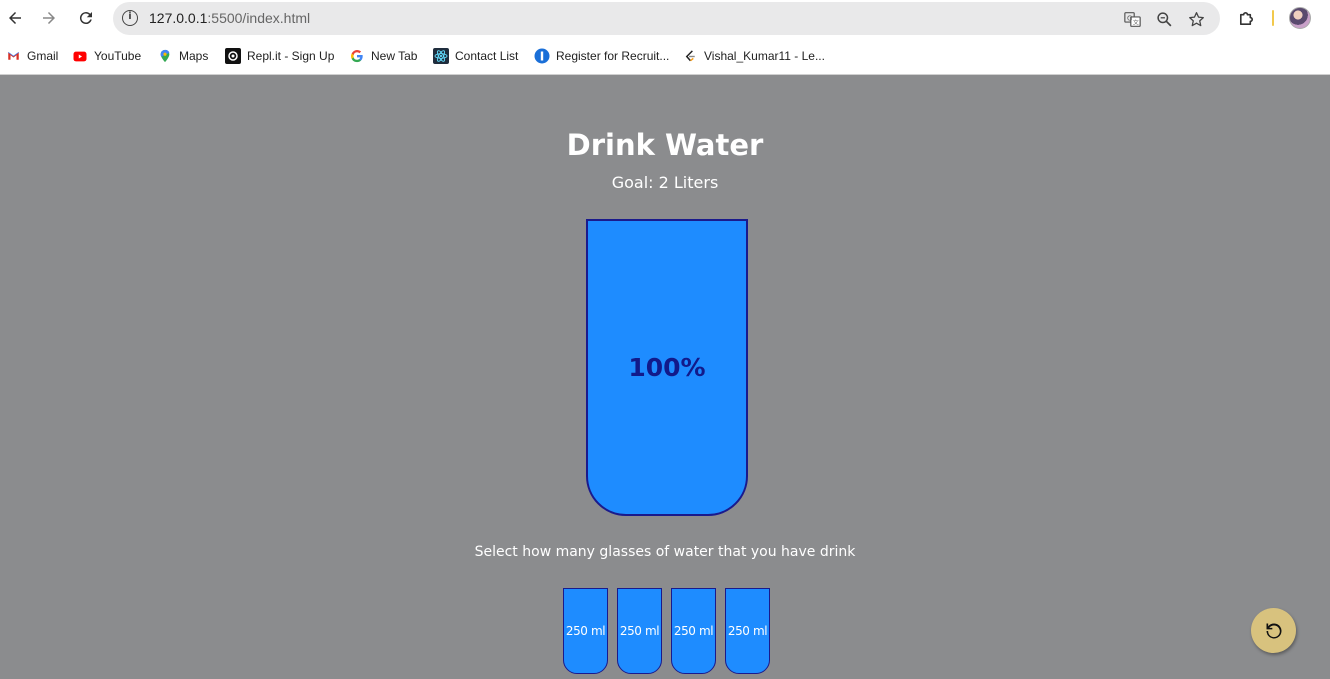 Image resolution: width=1330 pixels, height=679 pixels. What do you see at coordinates (13, 56) in the screenshot?
I see `gmail-icon` at bounding box center [13, 56].